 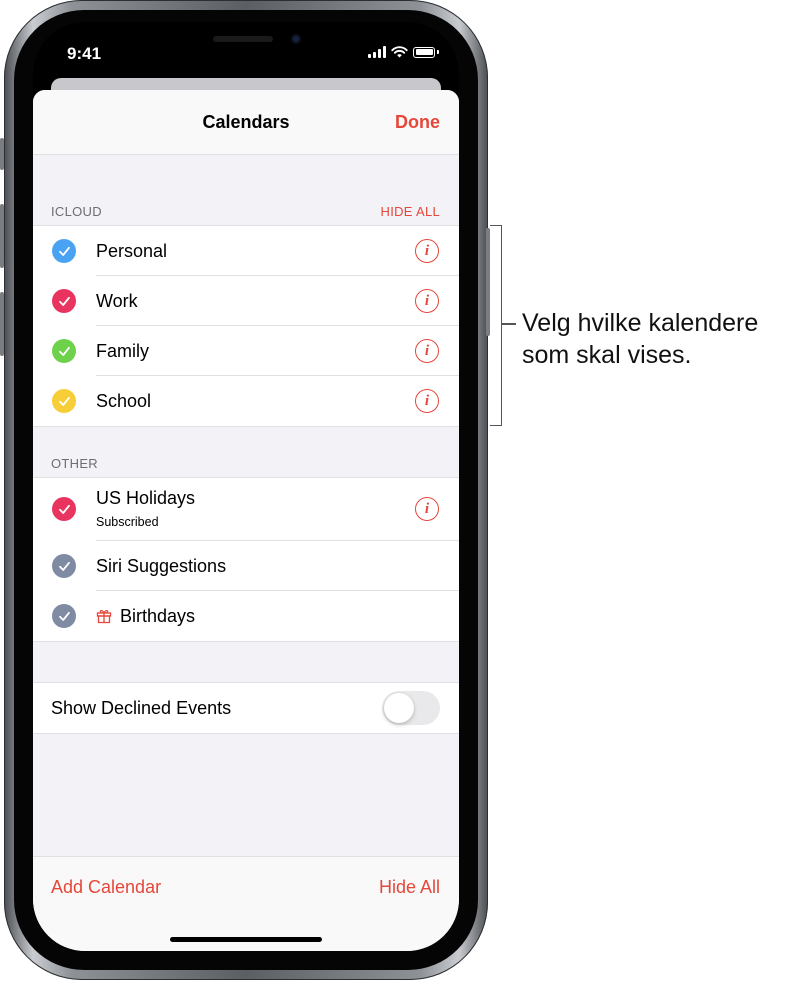 What do you see at coordinates (417, 122) in the screenshot?
I see `done-button: Done` at bounding box center [417, 122].